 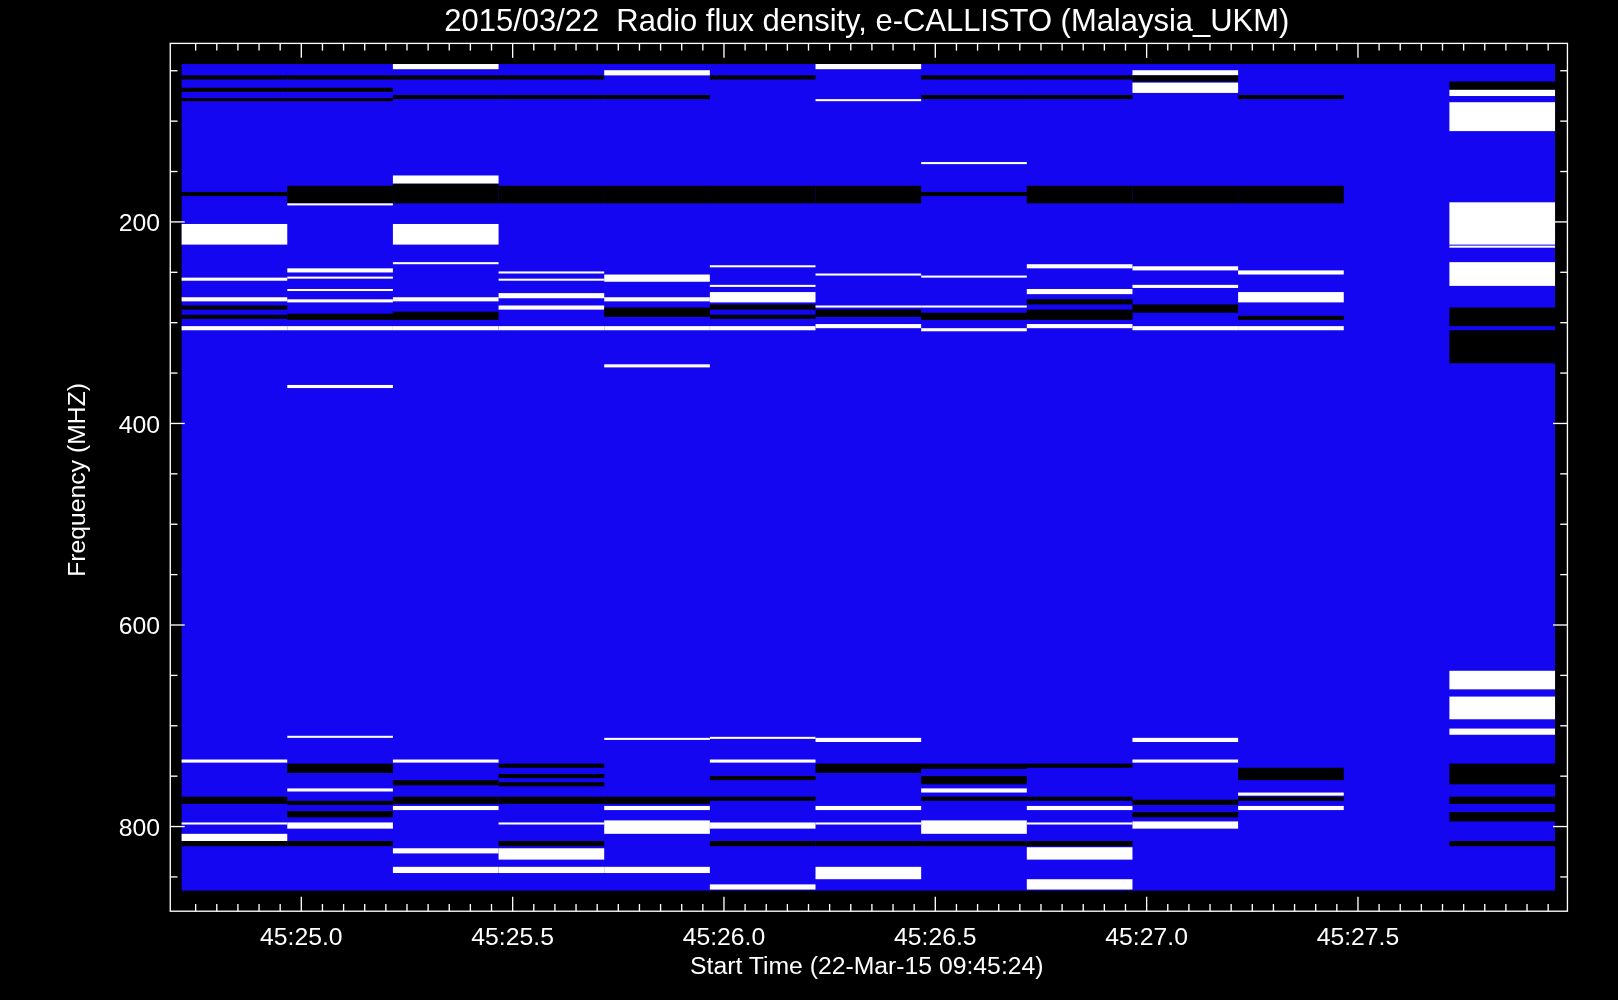 What do you see at coordinates (935, 937) in the screenshot?
I see `tick-label: 45:26.5` at bounding box center [935, 937].